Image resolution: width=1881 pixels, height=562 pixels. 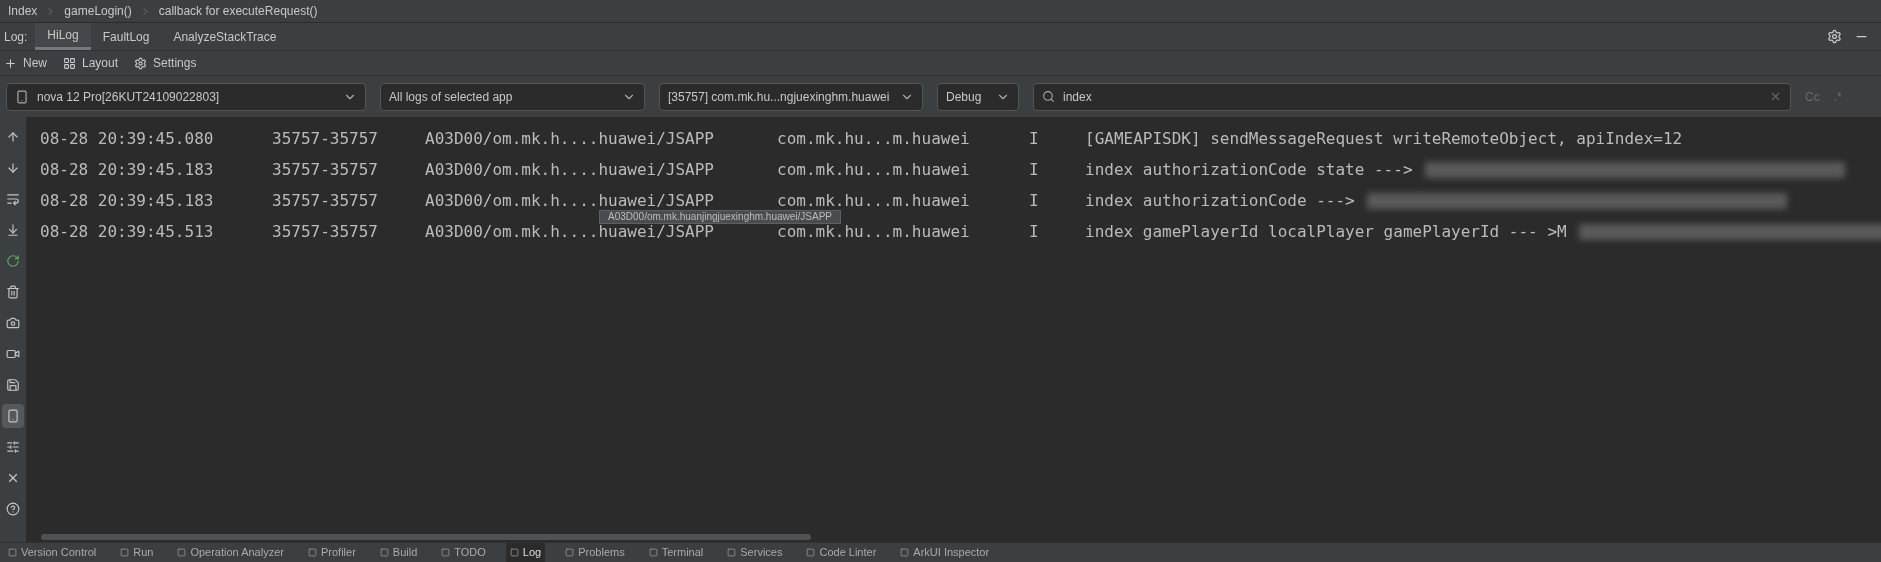 What do you see at coordinates (945, 552) in the screenshot?
I see `tool-window-tab: ArkUI Inspector` at bounding box center [945, 552].